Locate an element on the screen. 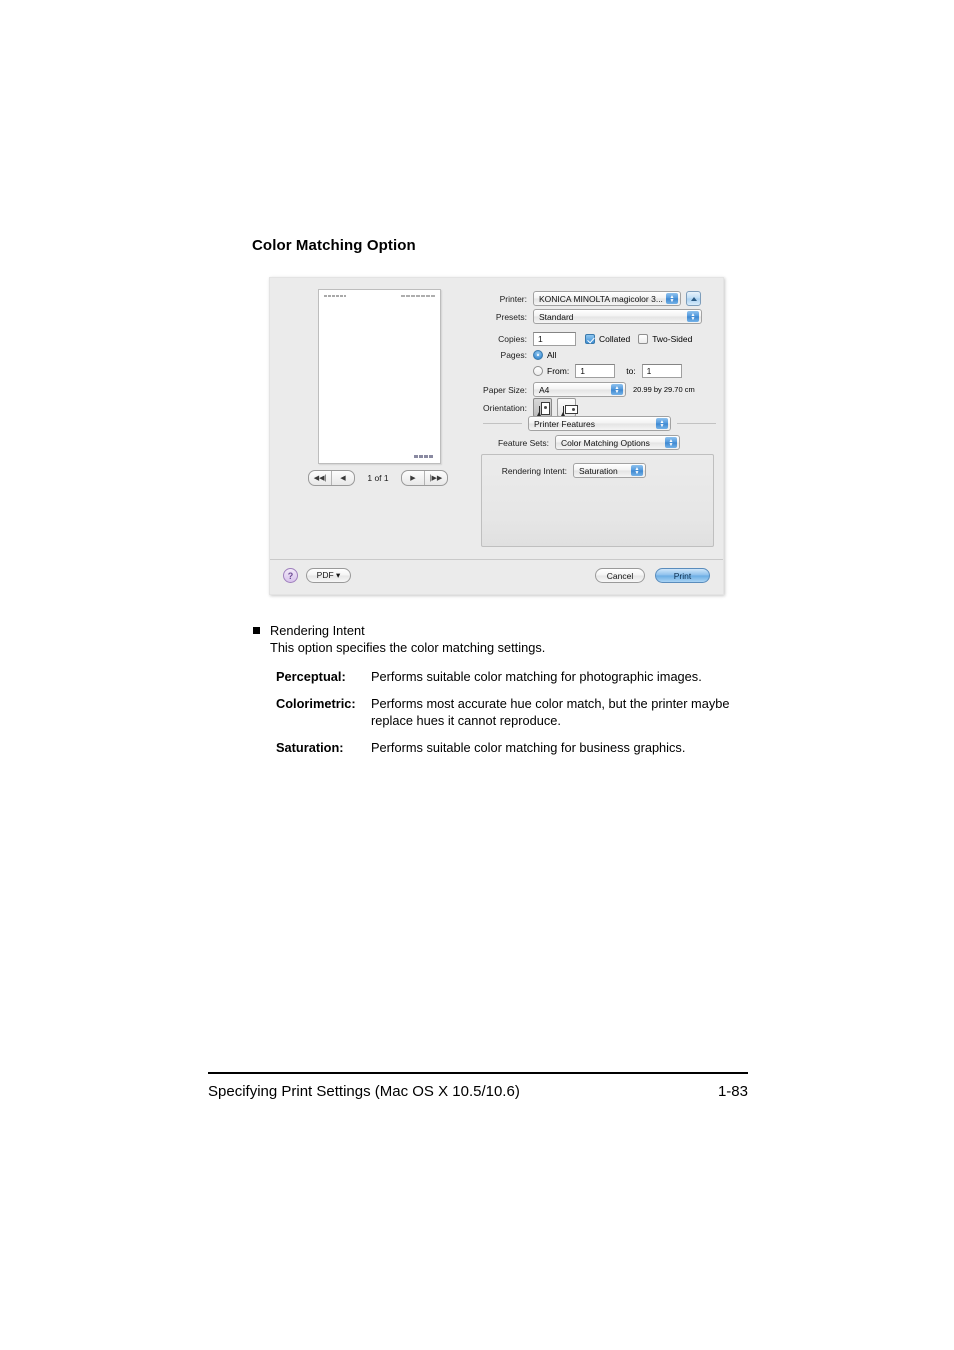  presets-label: Presets: is located at coordinates (511, 316).